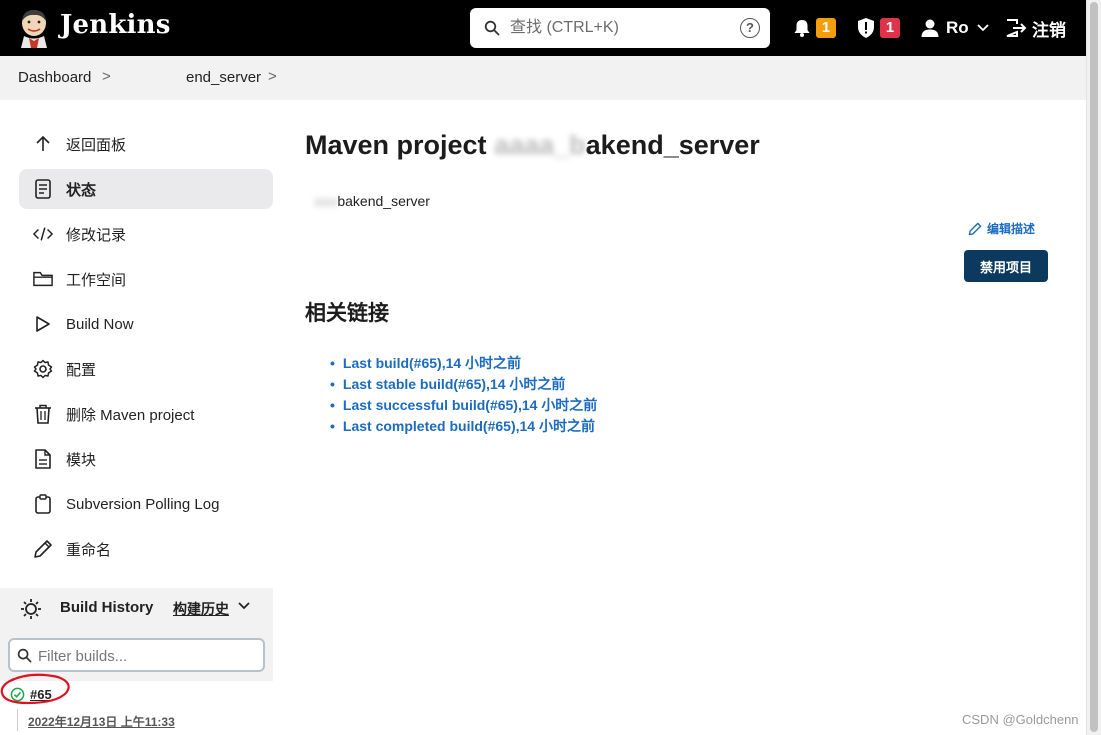 The image size is (1101, 735). What do you see at coordinates (146, 459) in the screenshot?
I see `sidebar-item-modules: 模块` at bounding box center [146, 459].